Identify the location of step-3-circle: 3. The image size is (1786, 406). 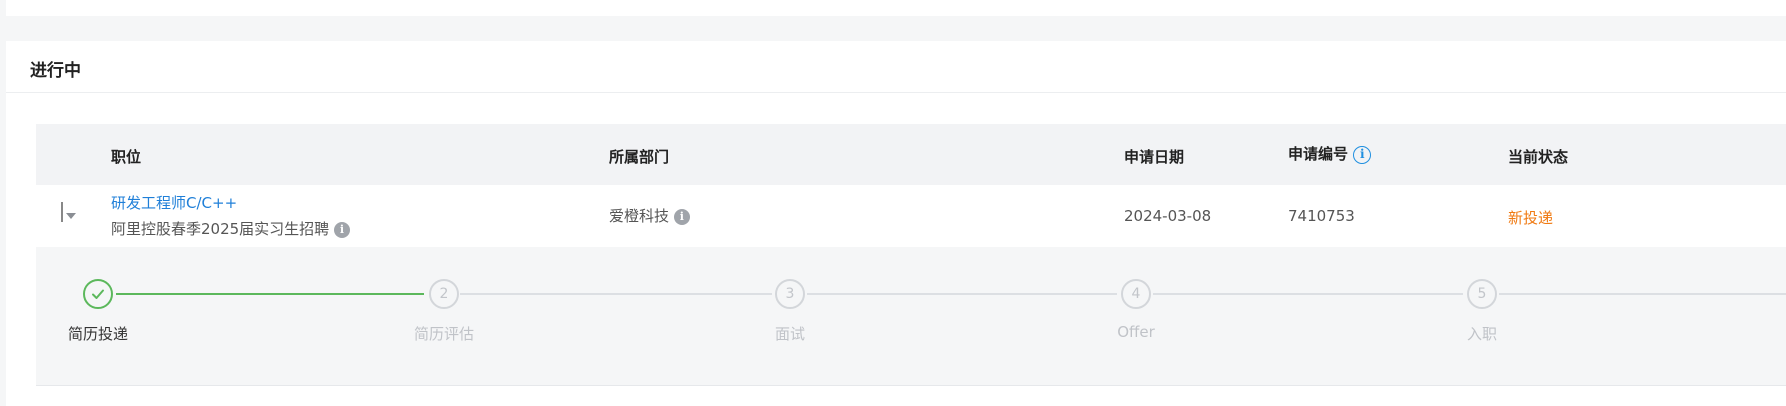
(790, 294).